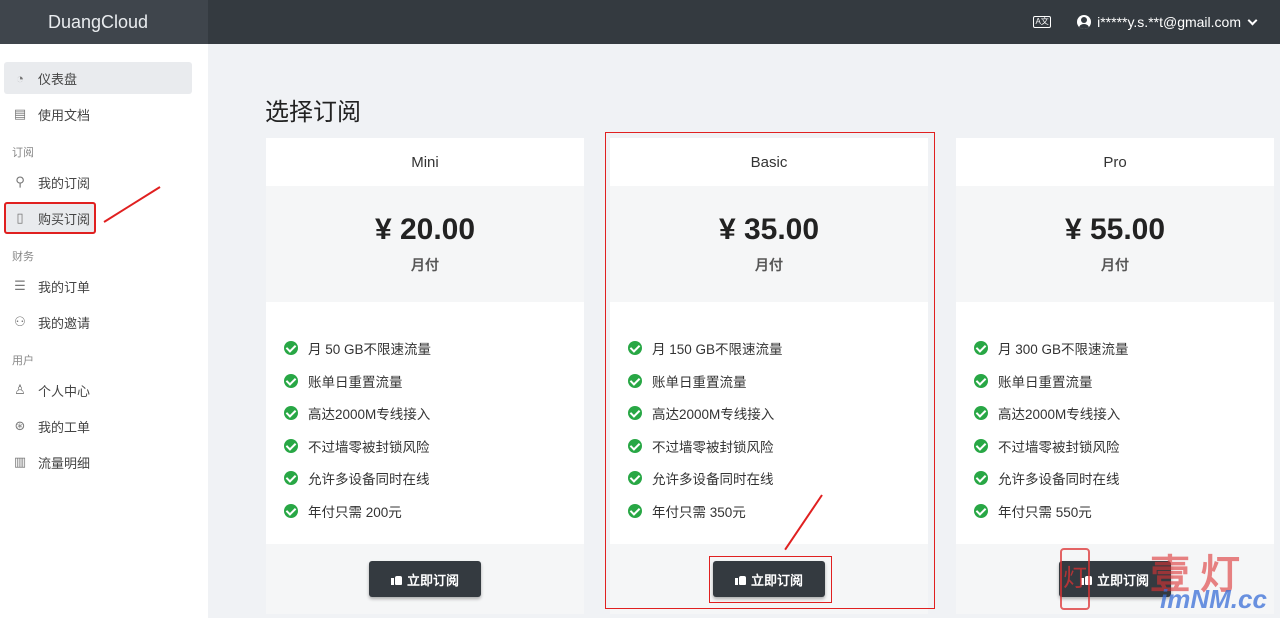 The image size is (1280, 618). Describe the element at coordinates (64, 427) in the screenshot. I see `sidebar-item-label: 我的工单` at that location.